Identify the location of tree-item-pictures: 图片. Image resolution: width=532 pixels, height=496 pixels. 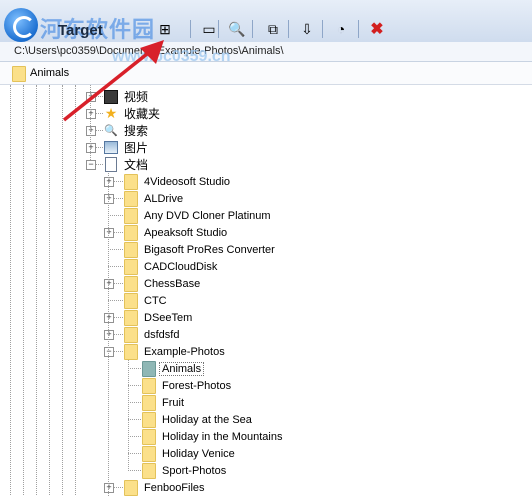
(126, 147).